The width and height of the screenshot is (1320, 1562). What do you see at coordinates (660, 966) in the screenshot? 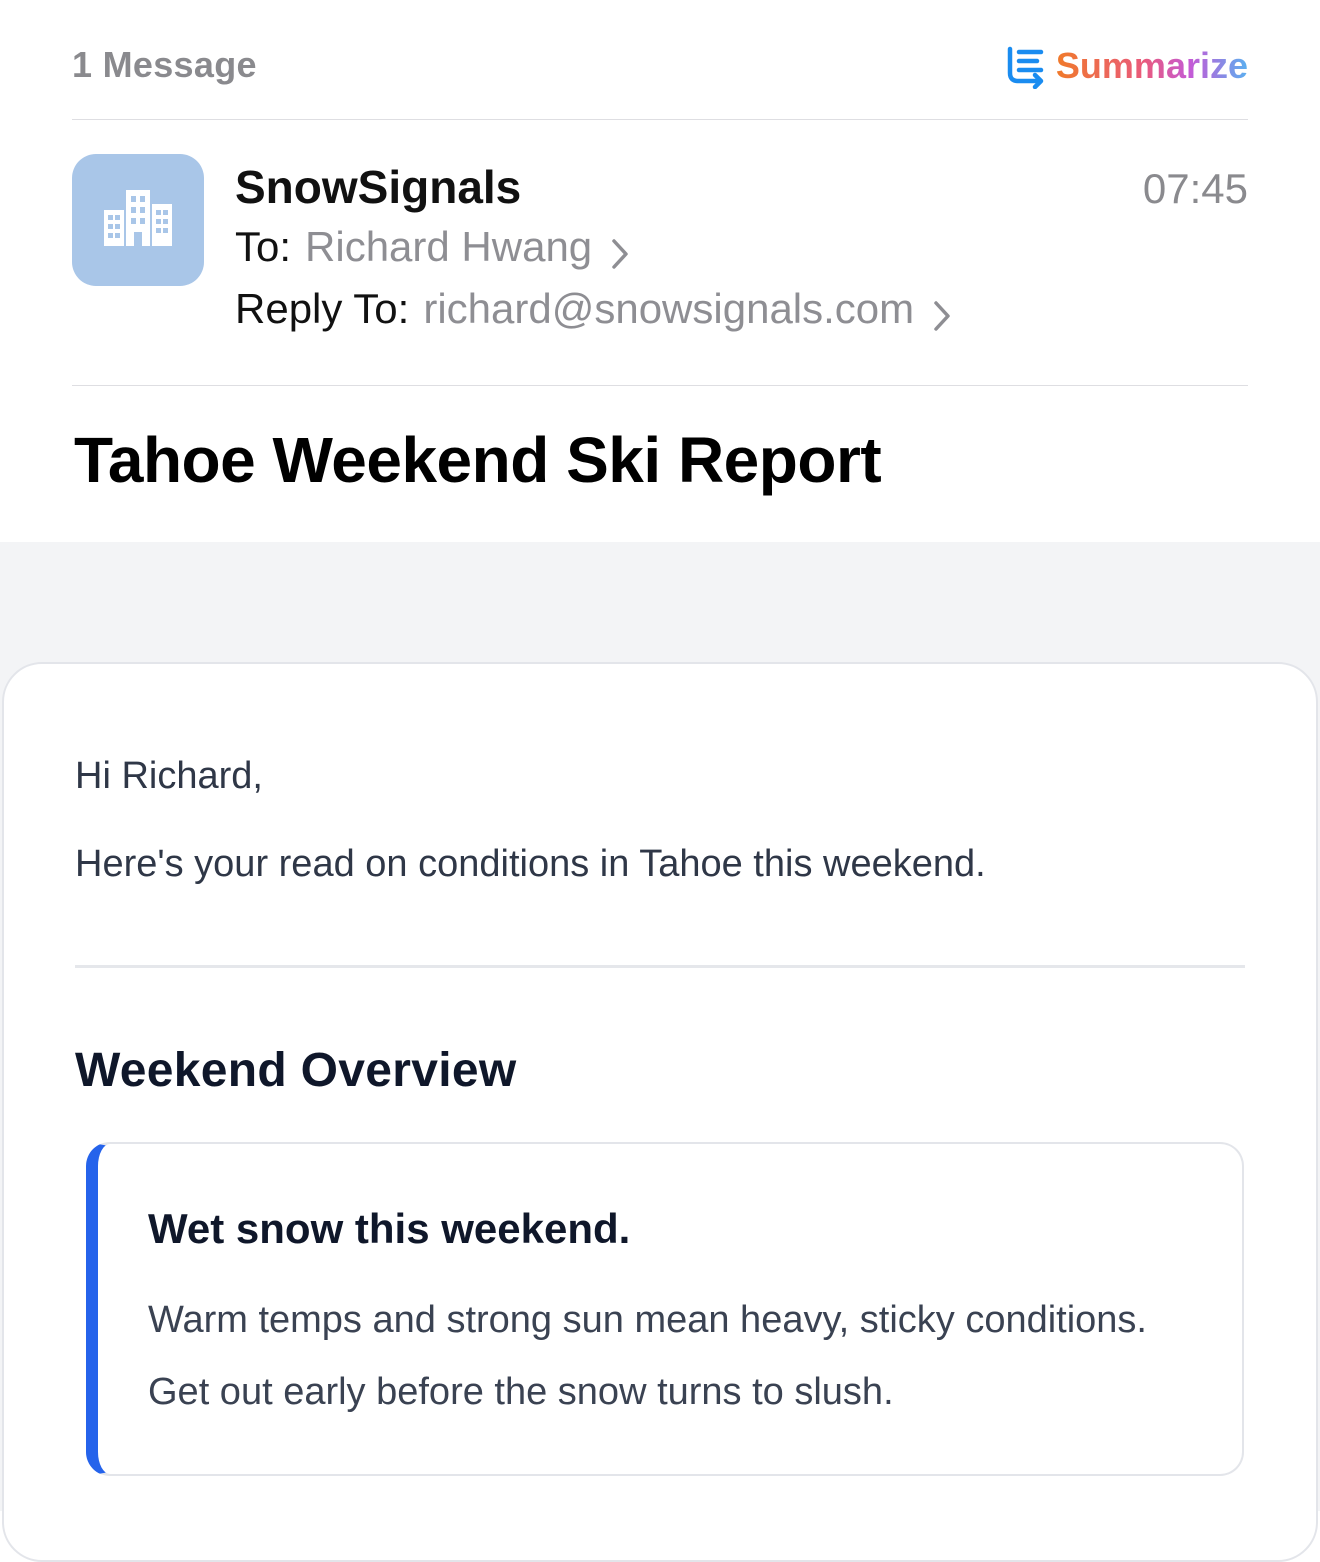
I see `body-divider` at bounding box center [660, 966].